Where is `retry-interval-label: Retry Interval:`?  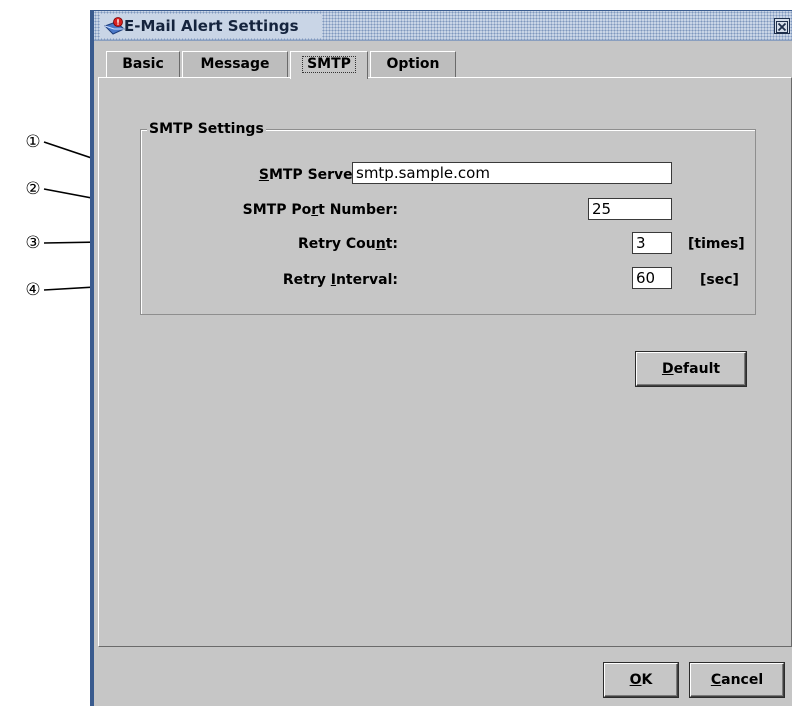 retry-interval-label: Retry Interval: is located at coordinates (340, 280).